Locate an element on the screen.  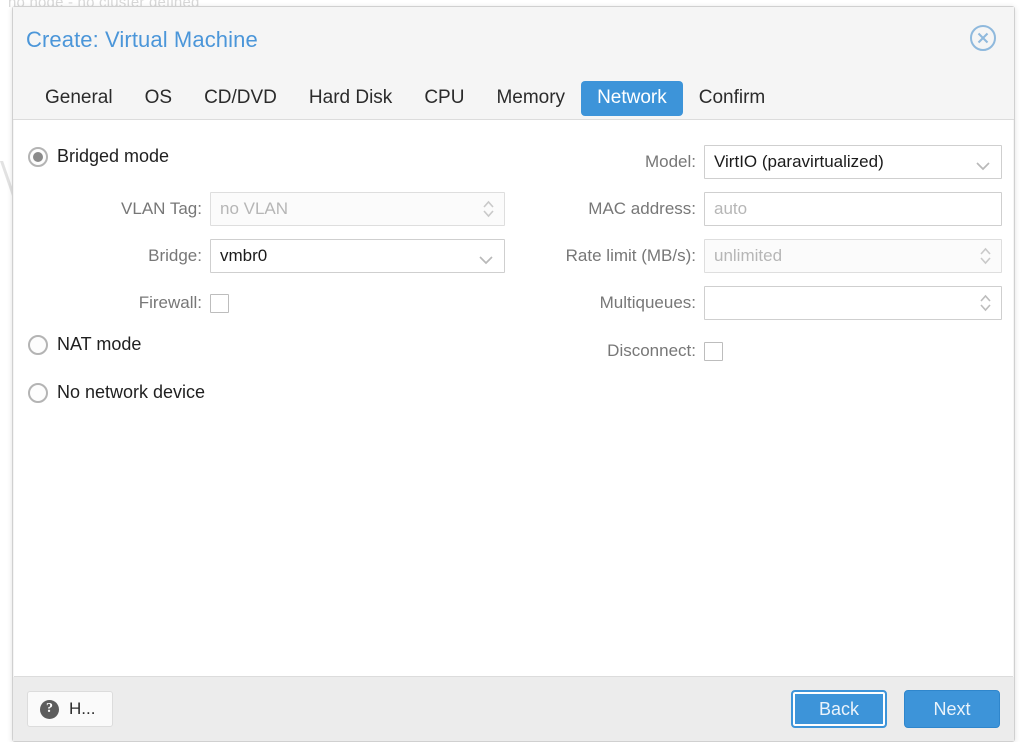
multiqueues-input is located at coordinates (853, 303).